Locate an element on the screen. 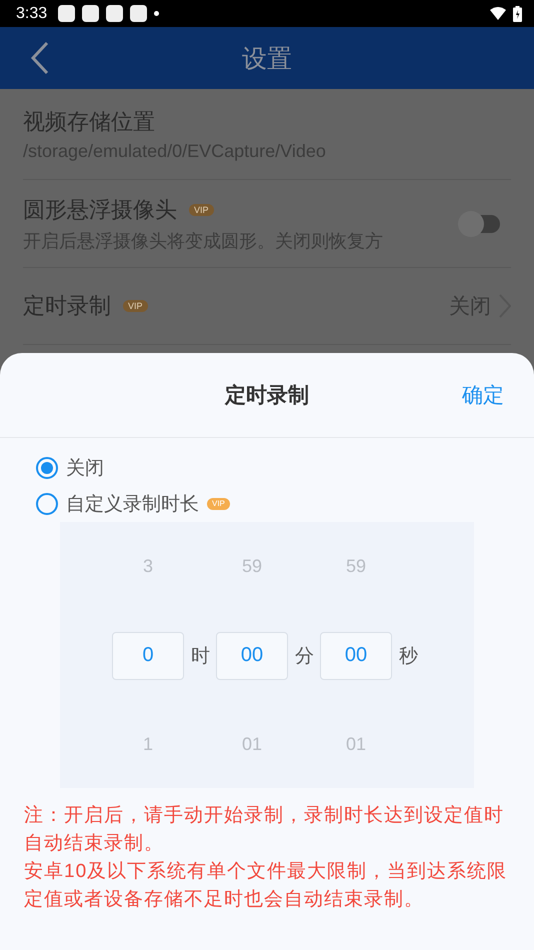 The height and width of the screenshot is (950, 534). wifi-icon is located at coordinates (498, 13).